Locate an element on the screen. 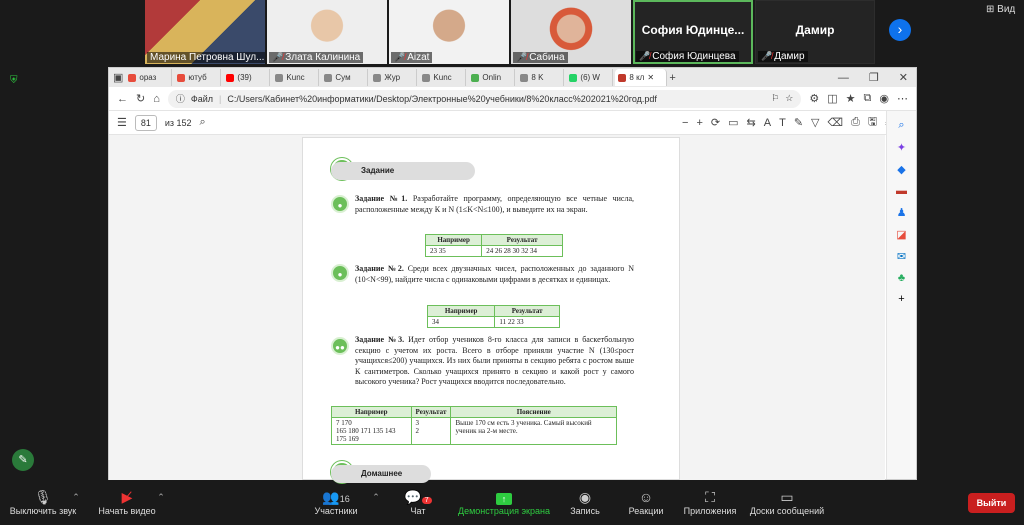  text-icon: T is located at coordinates (782, 123).